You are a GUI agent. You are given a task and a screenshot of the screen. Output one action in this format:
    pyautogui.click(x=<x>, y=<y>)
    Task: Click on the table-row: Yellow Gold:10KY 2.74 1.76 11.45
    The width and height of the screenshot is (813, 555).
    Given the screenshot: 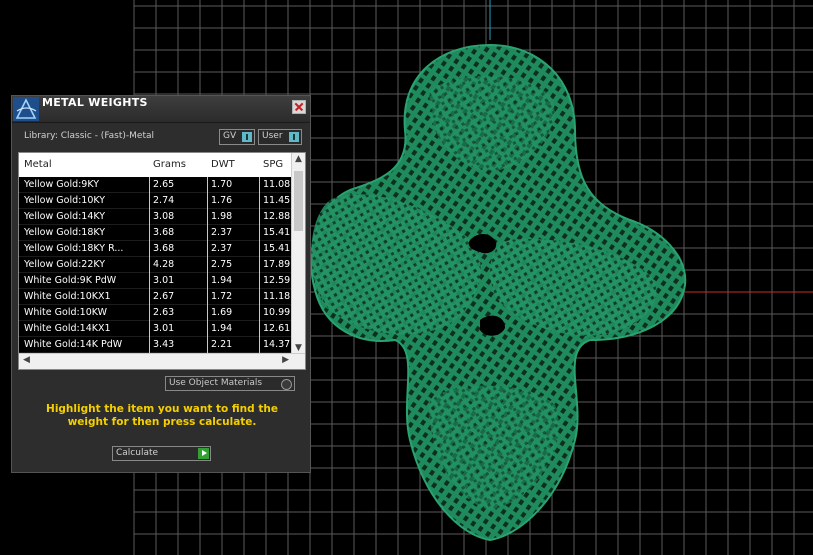 What is the action you would take?
    pyautogui.click(x=156, y=201)
    